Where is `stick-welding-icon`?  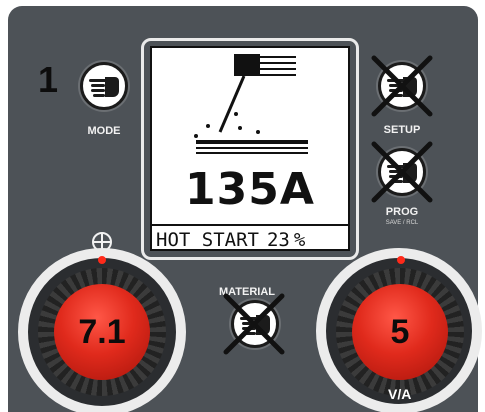
stick-welding-icon is located at coordinates (251, 104).